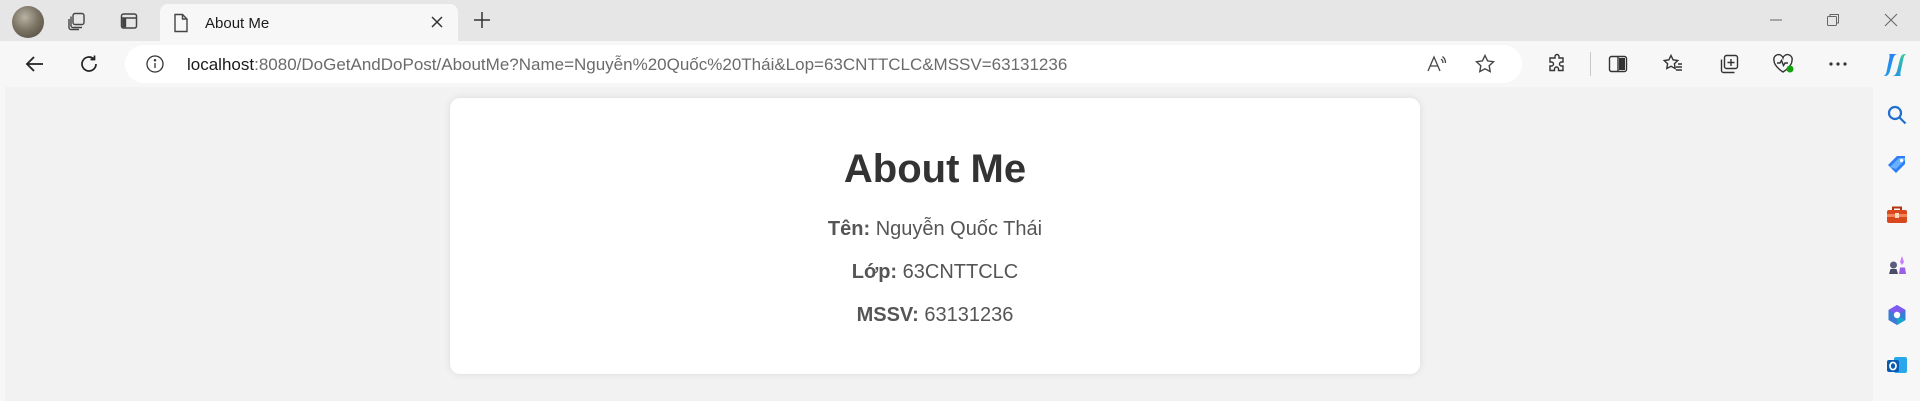 This screenshot has height=401, width=1920. Describe the element at coordinates (1895, 65) in the screenshot. I see `copilot-icon` at that location.